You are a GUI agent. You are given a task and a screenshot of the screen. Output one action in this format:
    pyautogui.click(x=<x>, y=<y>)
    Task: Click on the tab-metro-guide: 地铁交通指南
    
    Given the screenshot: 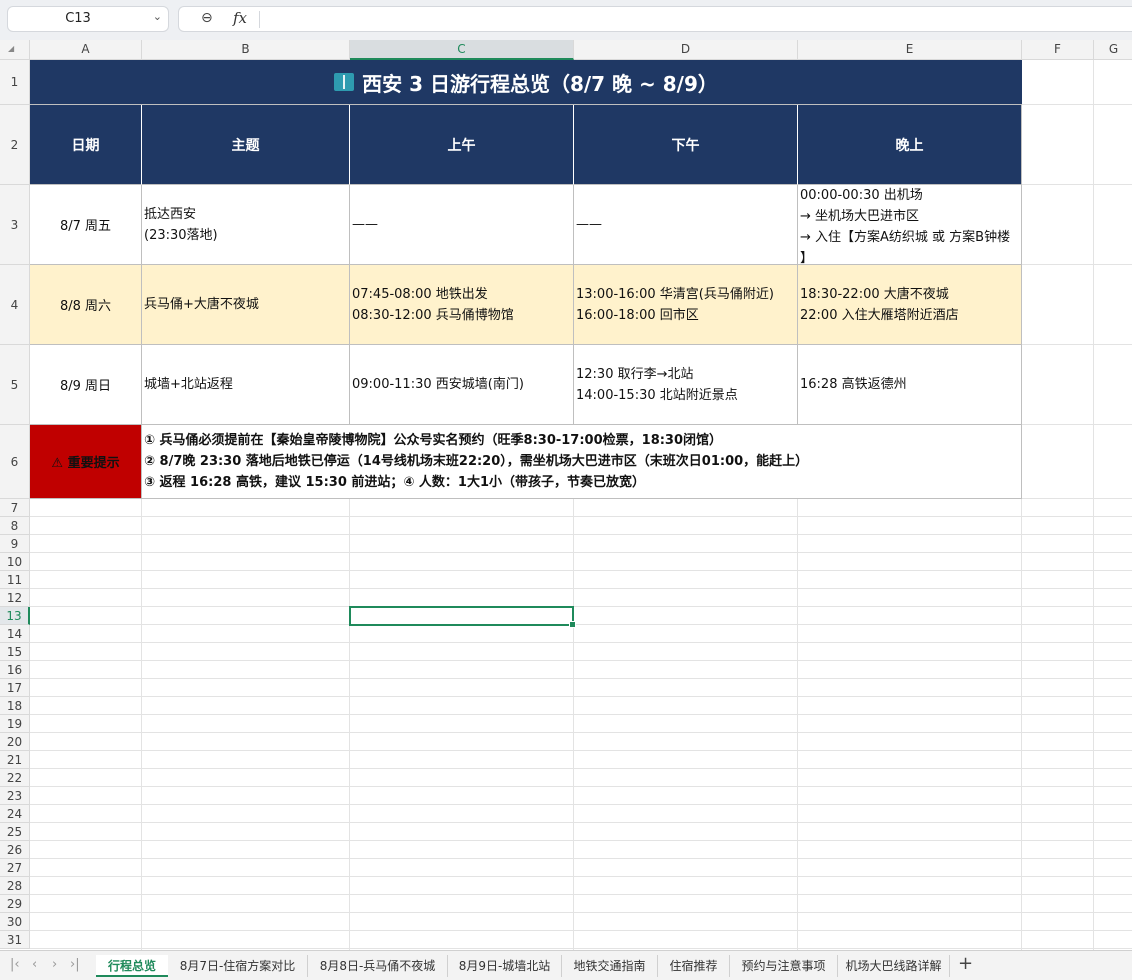 What is the action you would take?
    pyautogui.click(x=610, y=966)
    